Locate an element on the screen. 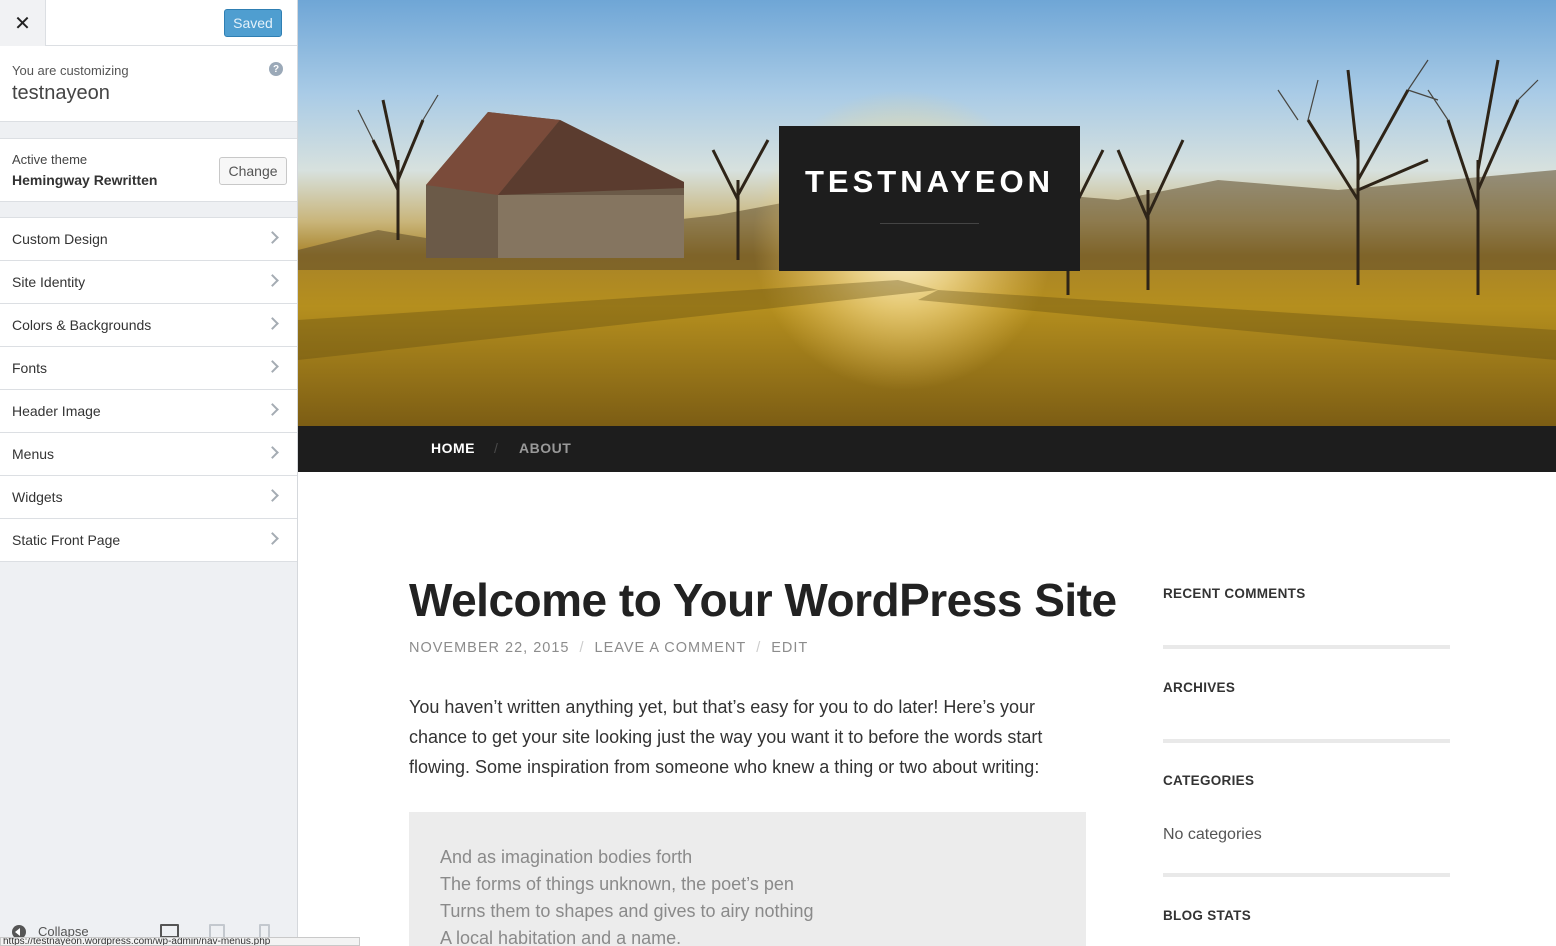 This screenshot has width=1556, height=946. customizing-label: You are customizing is located at coordinates (70, 70).